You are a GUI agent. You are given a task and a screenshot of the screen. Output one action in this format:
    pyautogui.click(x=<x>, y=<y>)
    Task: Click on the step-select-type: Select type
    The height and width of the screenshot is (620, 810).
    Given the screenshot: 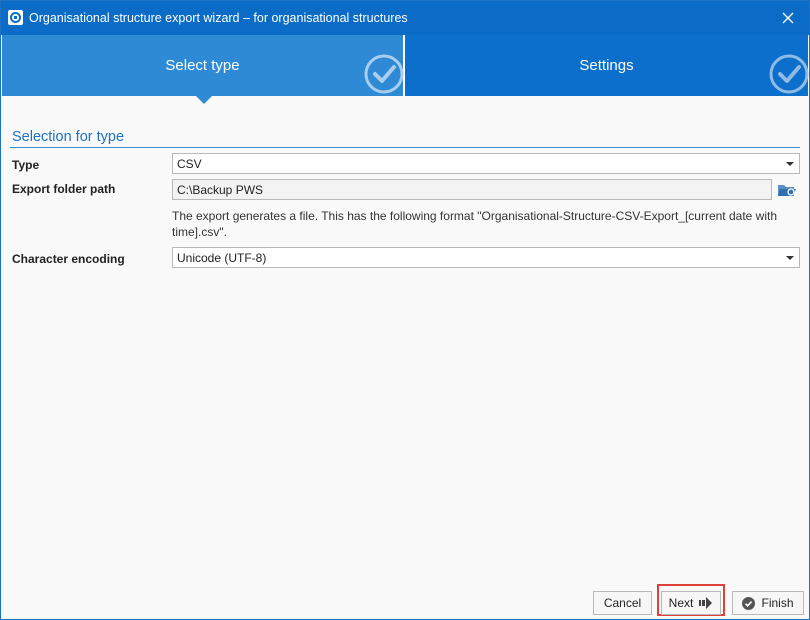 What is the action you would take?
    pyautogui.click(x=203, y=69)
    